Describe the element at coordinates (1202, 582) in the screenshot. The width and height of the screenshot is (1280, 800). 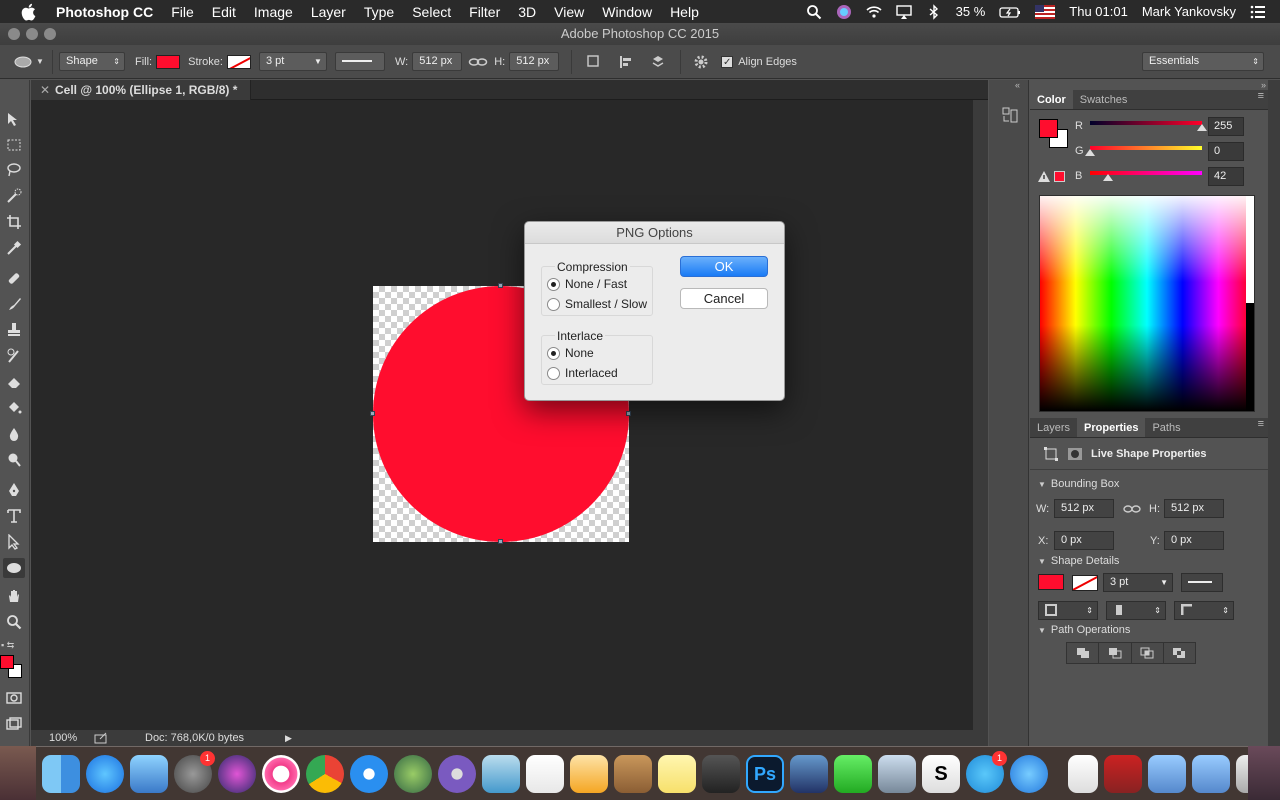
I see `shape-stroke-type-select` at that location.